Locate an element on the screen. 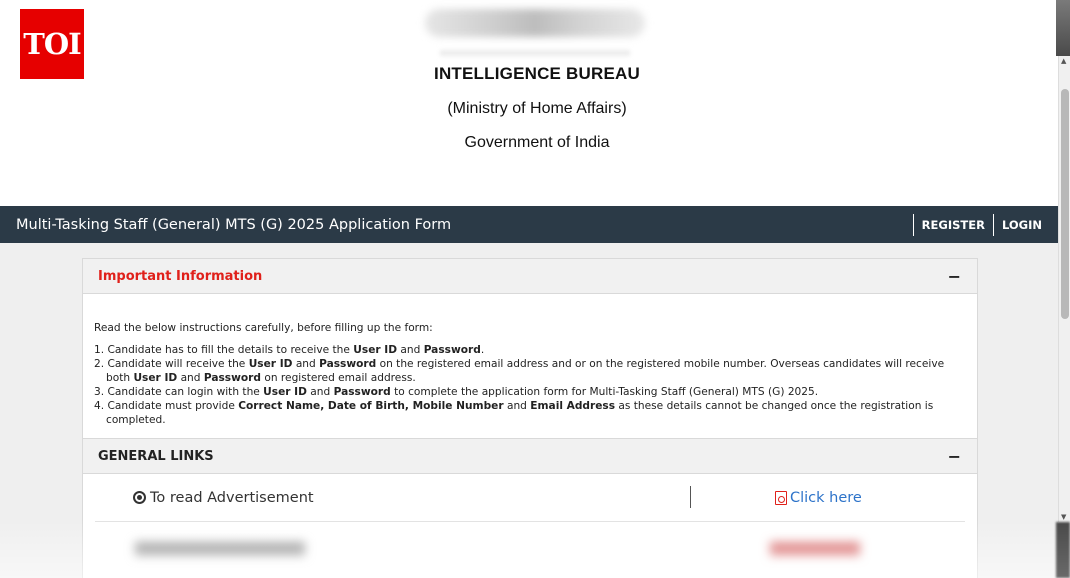  window-edge-shadow is located at coordinates (1063, 28).